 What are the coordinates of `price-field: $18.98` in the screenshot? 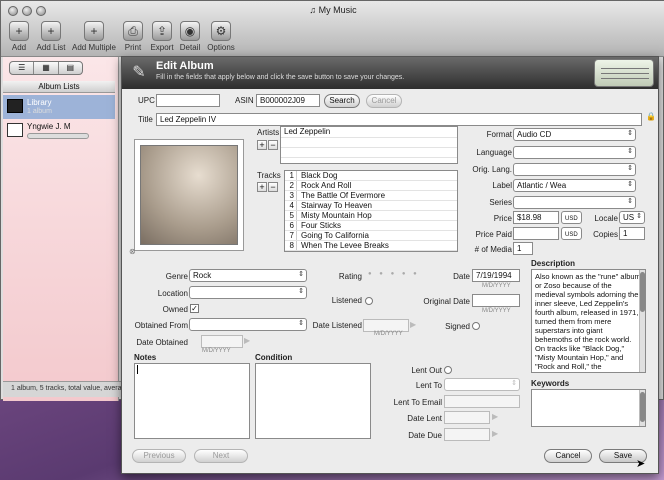 It's located at (536, 217).